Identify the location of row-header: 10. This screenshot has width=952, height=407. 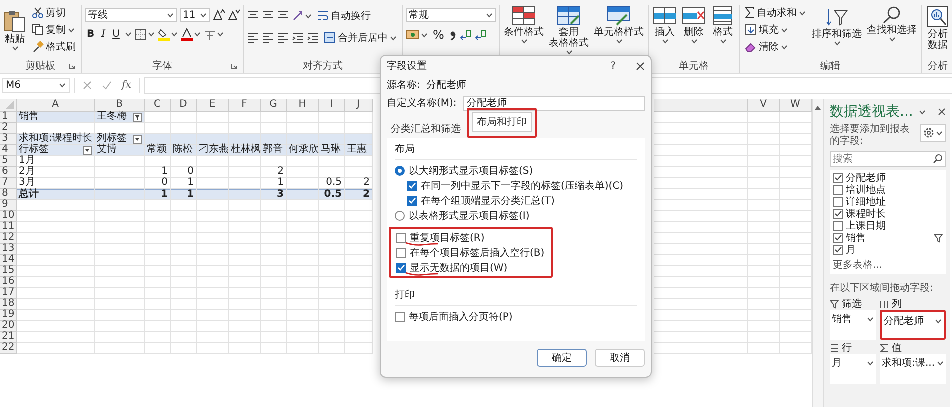
(8, 216).